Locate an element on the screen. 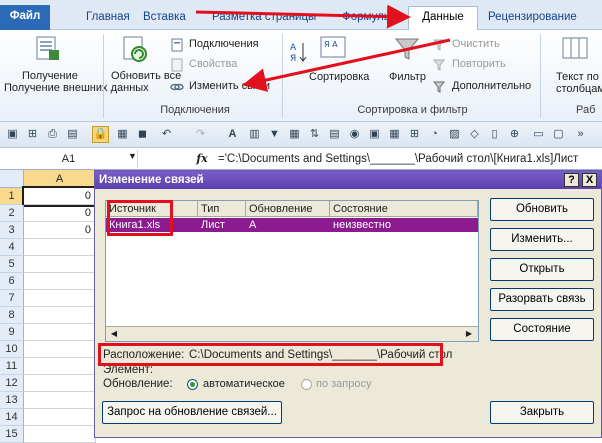  break-link-button: Разорвать связь is located at coordinates (542, 299).